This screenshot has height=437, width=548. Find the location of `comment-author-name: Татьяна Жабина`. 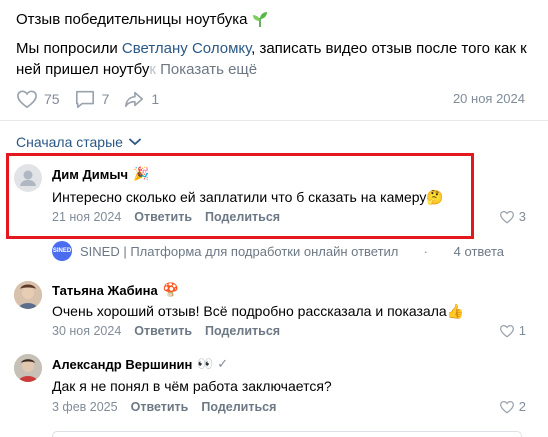

comment-author-name: Татьяна Жабина is located at coordinates (105, 290).